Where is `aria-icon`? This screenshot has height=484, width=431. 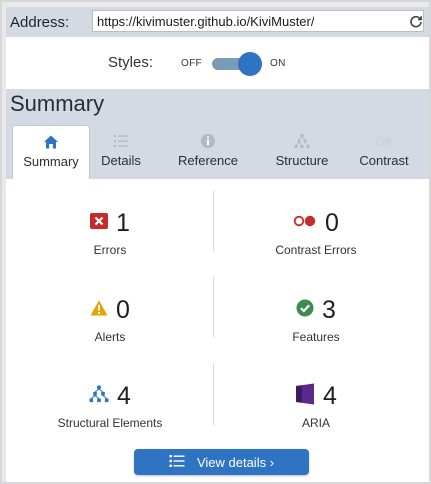
aria-icon is located at coordinates (305, 396).